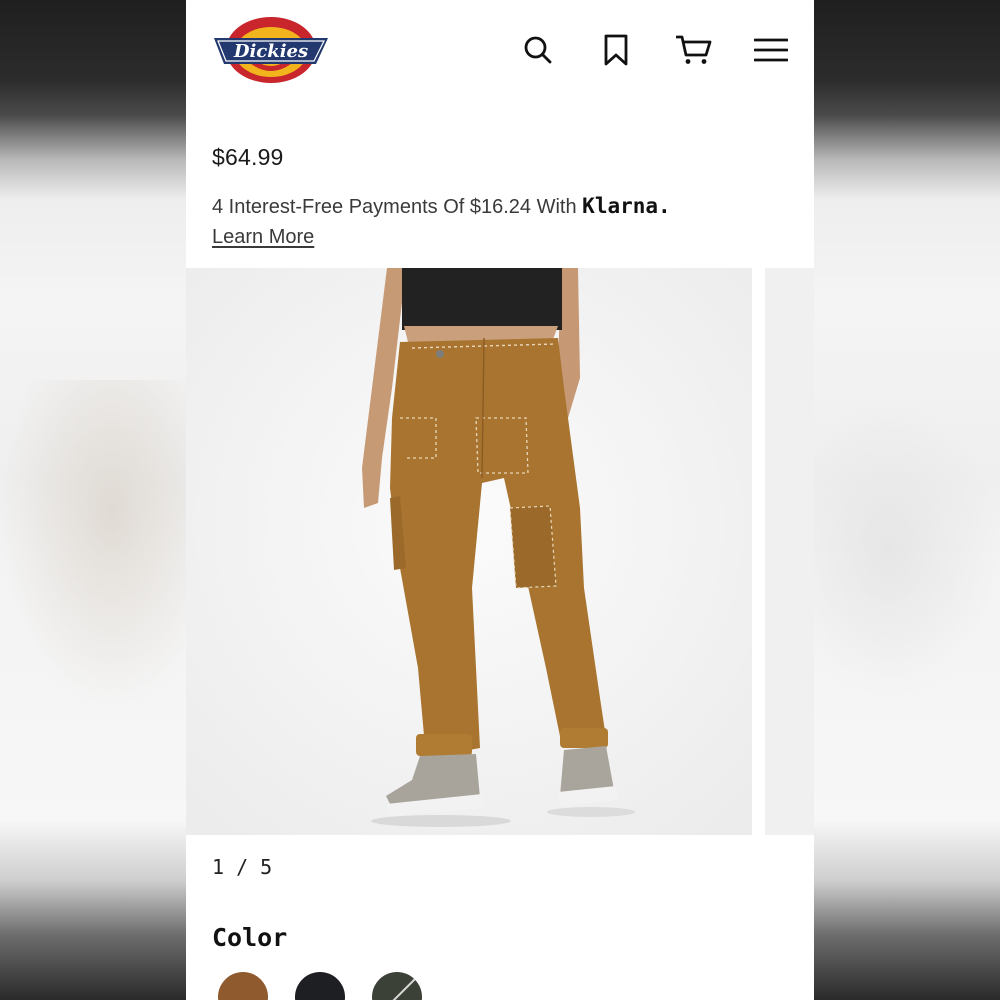  What do you see at coordinates (263, 237) in the screenshot?
I see `learn-more-link: Learn More` at bounding box center [263, 237].